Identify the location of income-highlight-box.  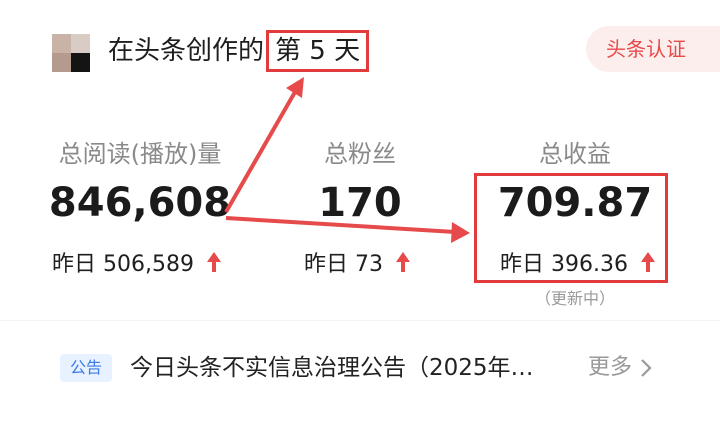
(571, 228).